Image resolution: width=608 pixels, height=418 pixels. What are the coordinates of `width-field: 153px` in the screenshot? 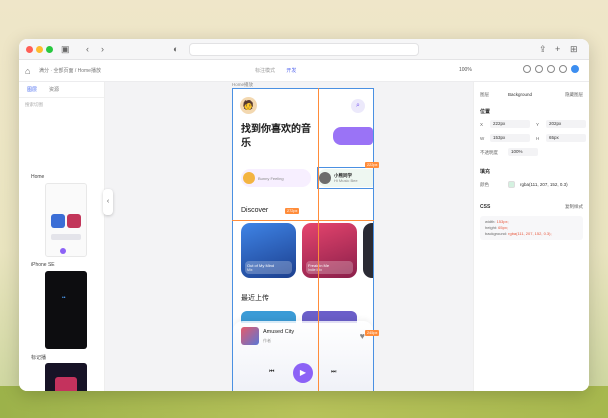 It's located at (510, 138).